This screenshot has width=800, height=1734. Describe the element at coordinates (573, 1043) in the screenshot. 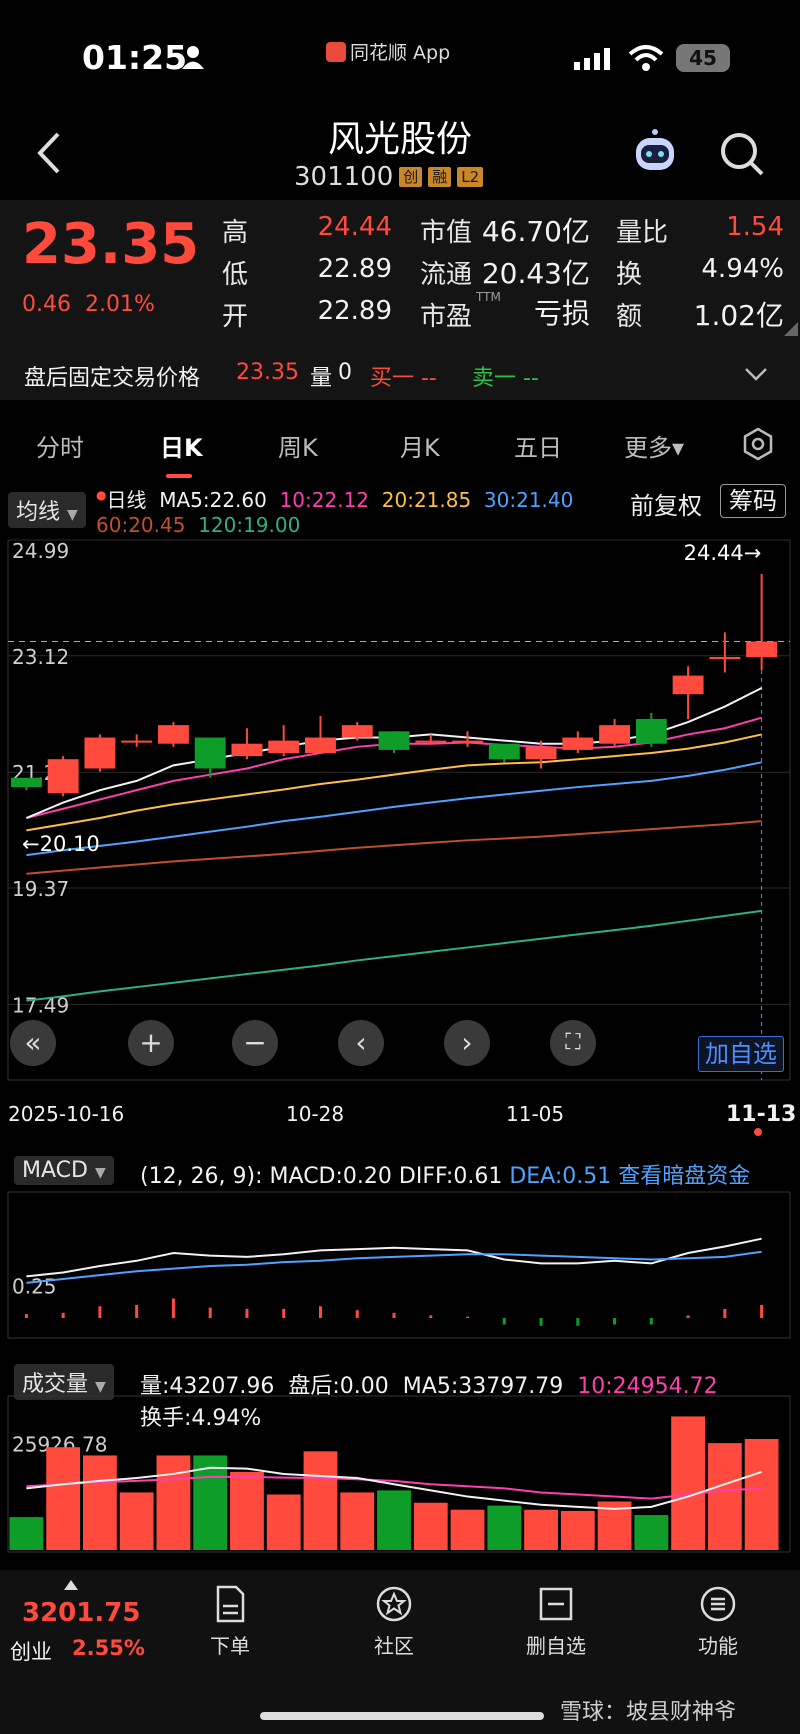

I see `fullscreen-icon: ⛶` at that location.